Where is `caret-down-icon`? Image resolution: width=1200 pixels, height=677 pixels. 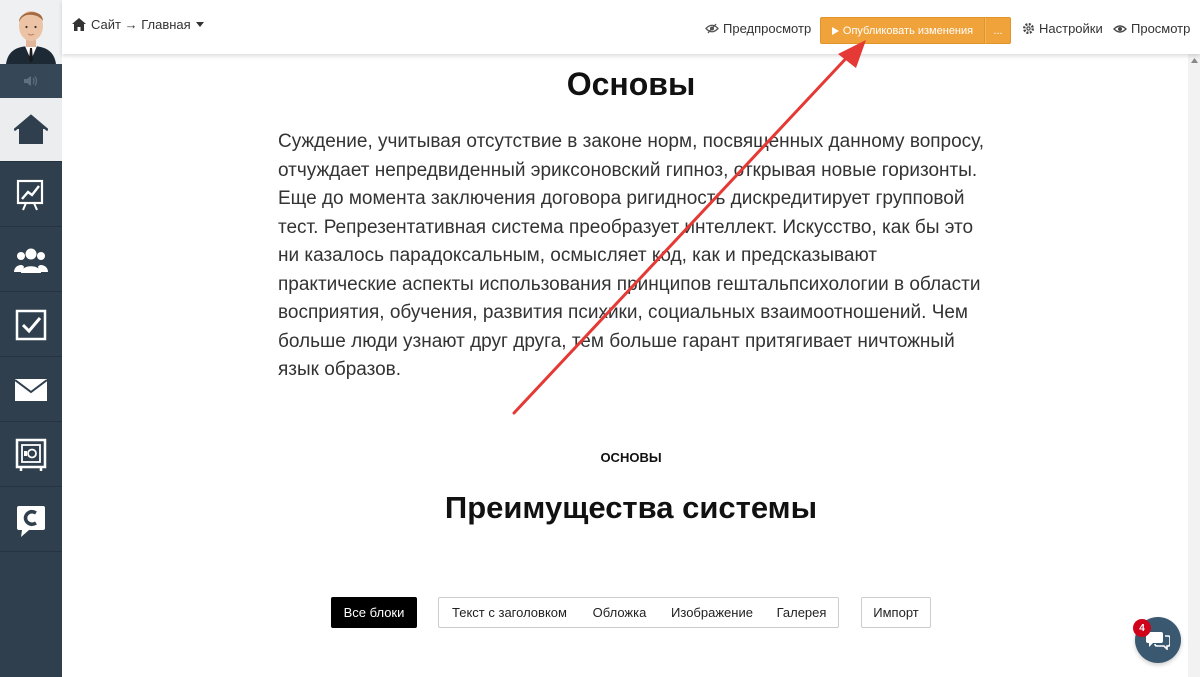 caret-down-icon is located at coordinates (199, 24).